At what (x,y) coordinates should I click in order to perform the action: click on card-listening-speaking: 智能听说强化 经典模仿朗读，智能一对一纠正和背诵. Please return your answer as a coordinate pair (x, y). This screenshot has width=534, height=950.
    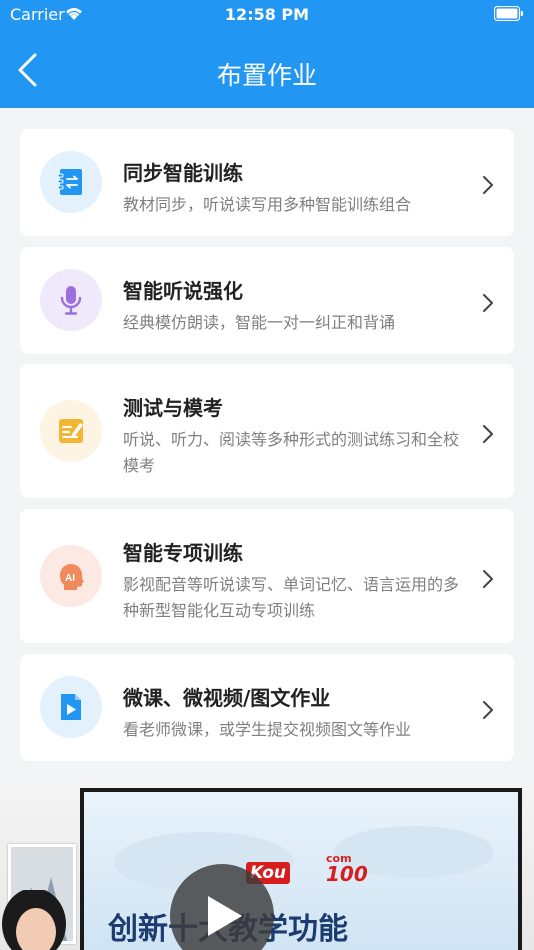
    Looking at the image, I should click on (267, 300).